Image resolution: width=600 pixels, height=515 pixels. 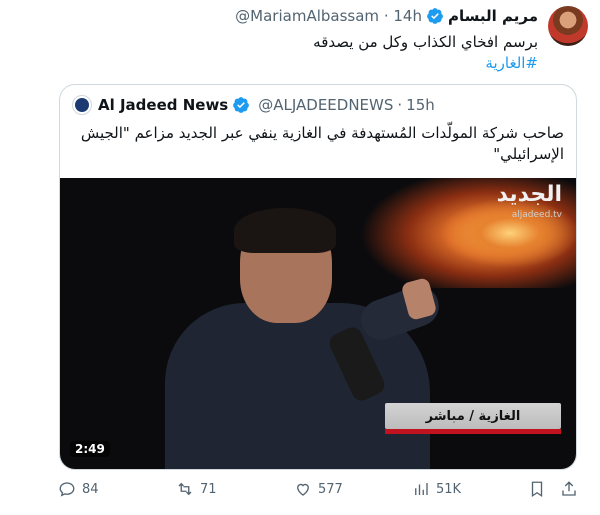 I want to click on tweet-text: برسم افخاي الكذاب وكل من يصدقه #الغارية, so click(x=288, y=53).